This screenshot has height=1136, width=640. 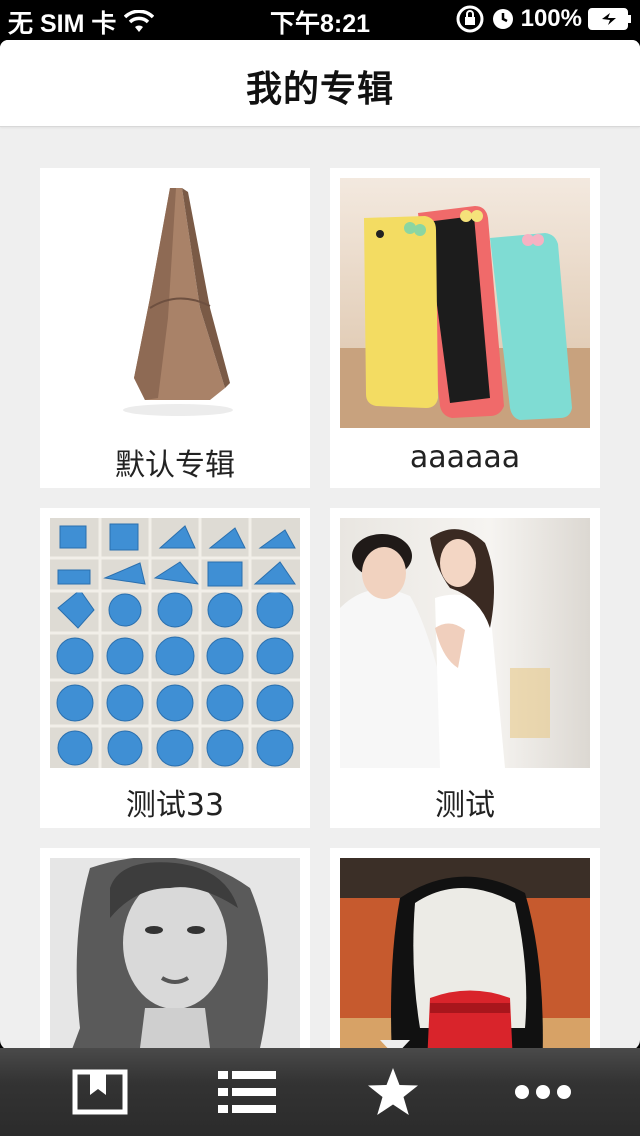 I want to click on album-label: aaaaaa, so click(x=465, y=457).